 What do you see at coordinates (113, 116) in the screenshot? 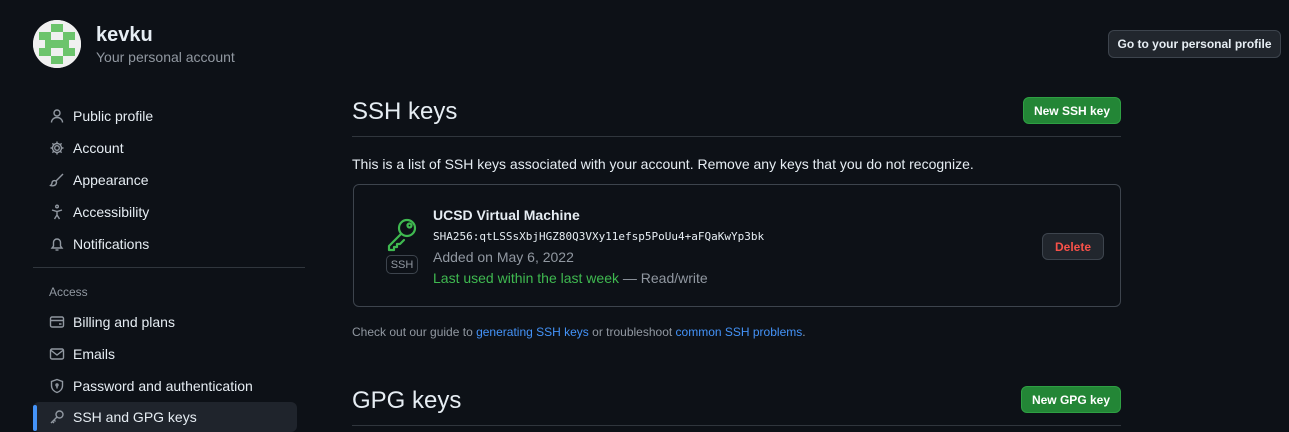
I see `sidebar-item-label: Public profile` at bounding box center [113, 116].